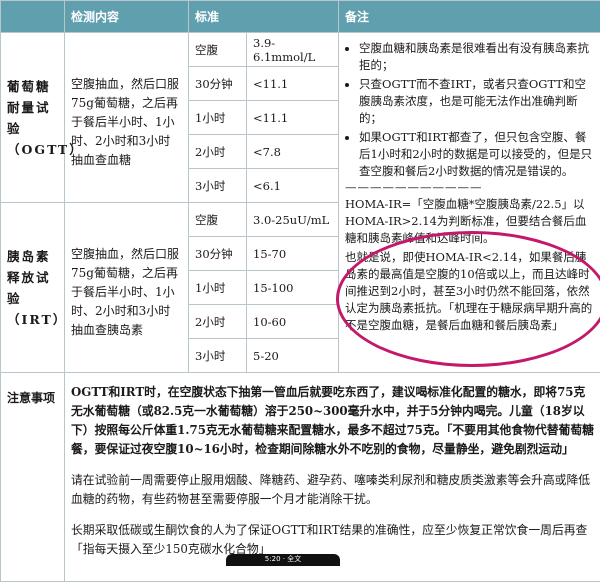 The height and width of the screenshot is (582, 600). Describe the element at coordinates (218, 50) in the screenshot. I see `ogtt-time: 空腹` at that location.